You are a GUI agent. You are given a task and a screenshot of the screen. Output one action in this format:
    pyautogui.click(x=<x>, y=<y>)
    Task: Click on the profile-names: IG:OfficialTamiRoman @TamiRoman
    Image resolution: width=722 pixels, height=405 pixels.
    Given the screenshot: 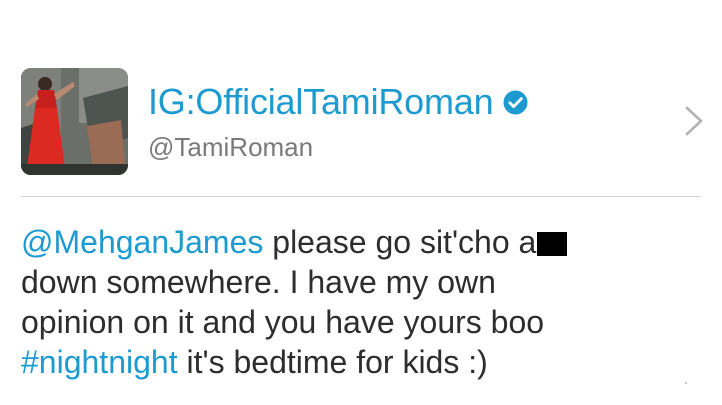 What is the action you would take?
    pyautogui.click(x=338, y=121)
    